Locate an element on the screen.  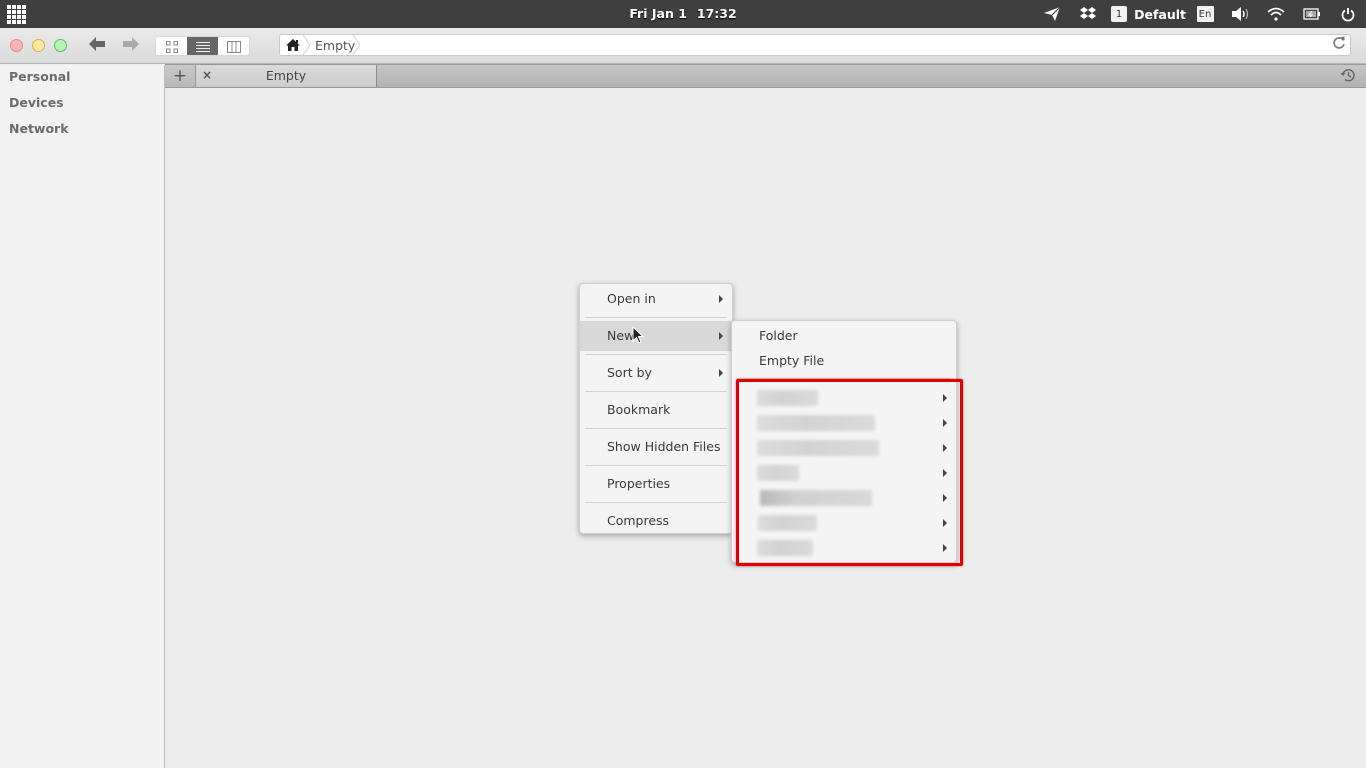
list-view-button is located at coordinates (202, 46).